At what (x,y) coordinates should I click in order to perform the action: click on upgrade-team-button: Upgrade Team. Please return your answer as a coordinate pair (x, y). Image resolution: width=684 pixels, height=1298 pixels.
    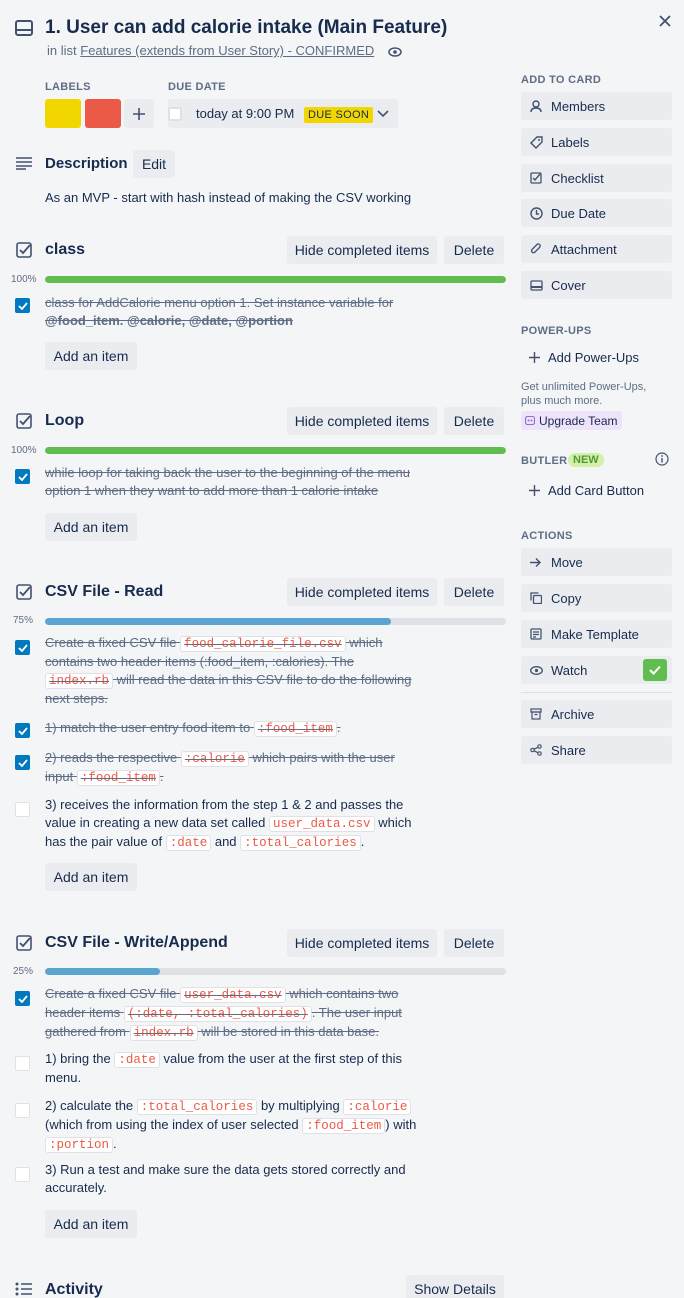
    Looking at the image, I should click on (571, 420).